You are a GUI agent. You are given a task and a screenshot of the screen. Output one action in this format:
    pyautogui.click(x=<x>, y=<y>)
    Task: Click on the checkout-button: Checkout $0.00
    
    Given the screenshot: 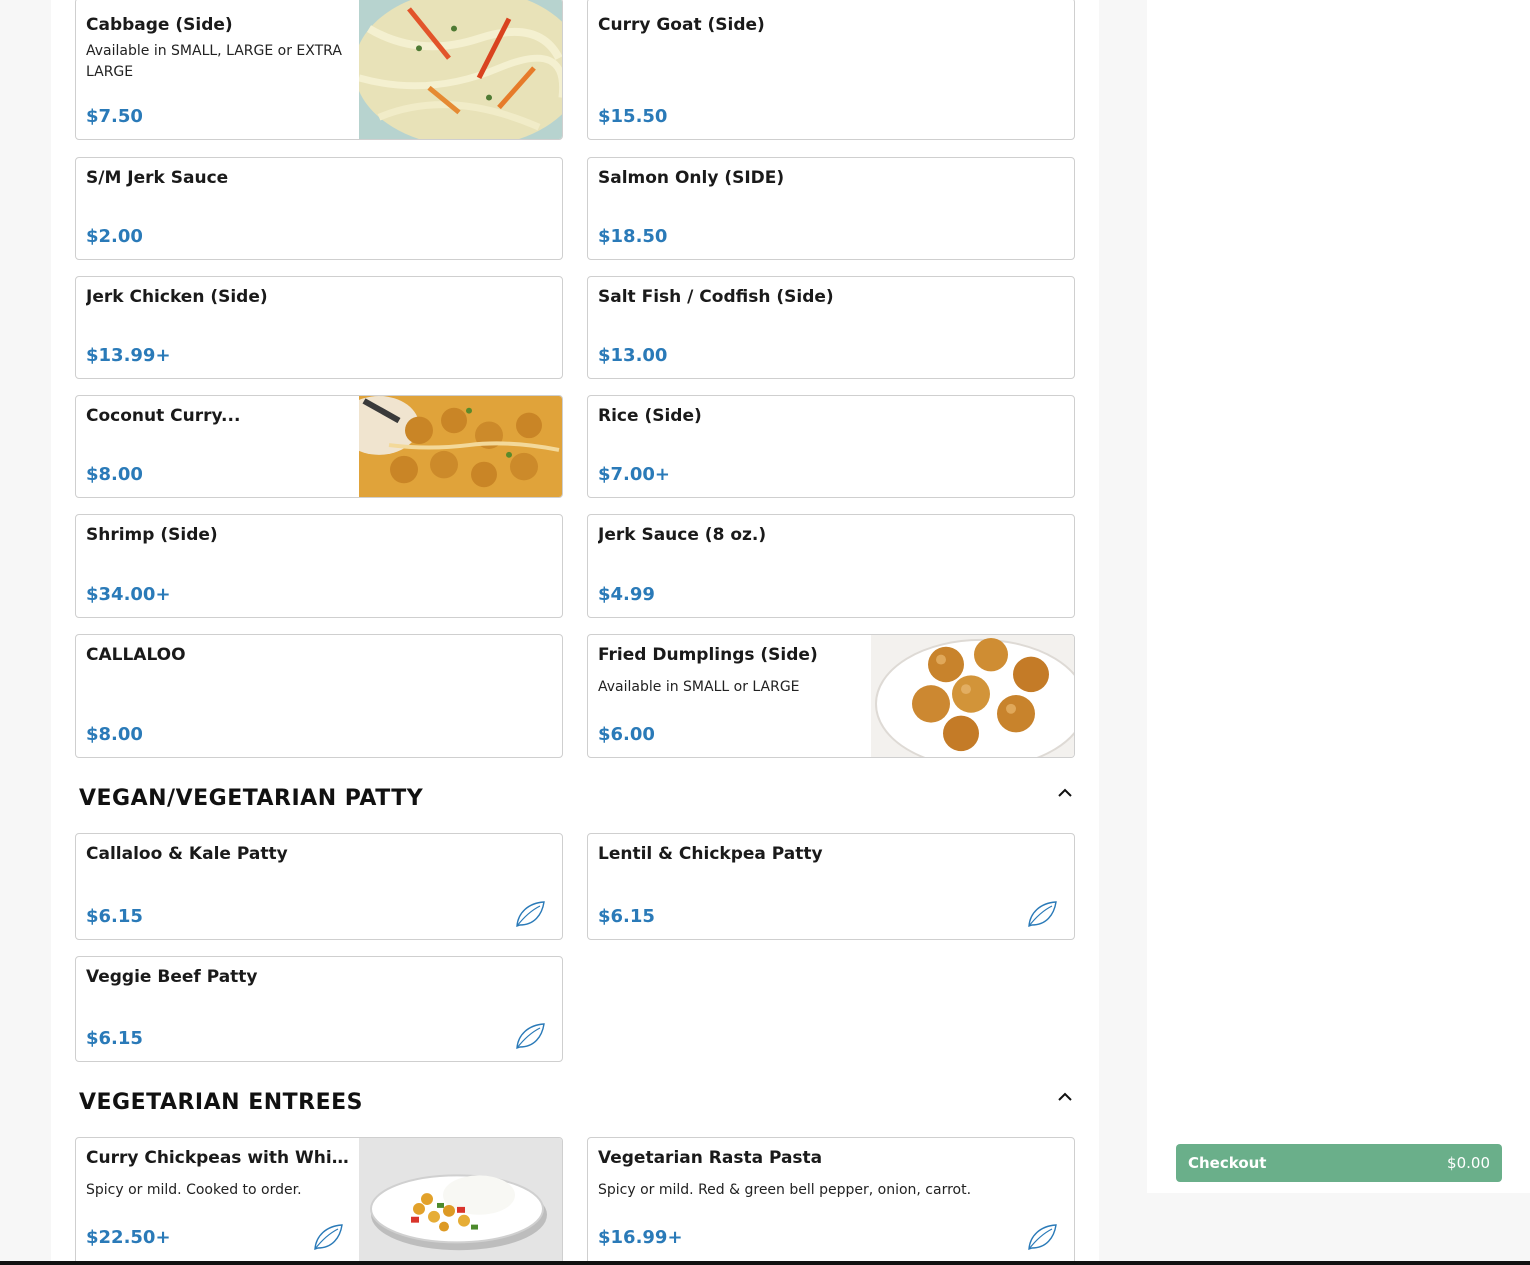 What is the action you would take?
    pyautogui.click(x=1339, y=1163)
    